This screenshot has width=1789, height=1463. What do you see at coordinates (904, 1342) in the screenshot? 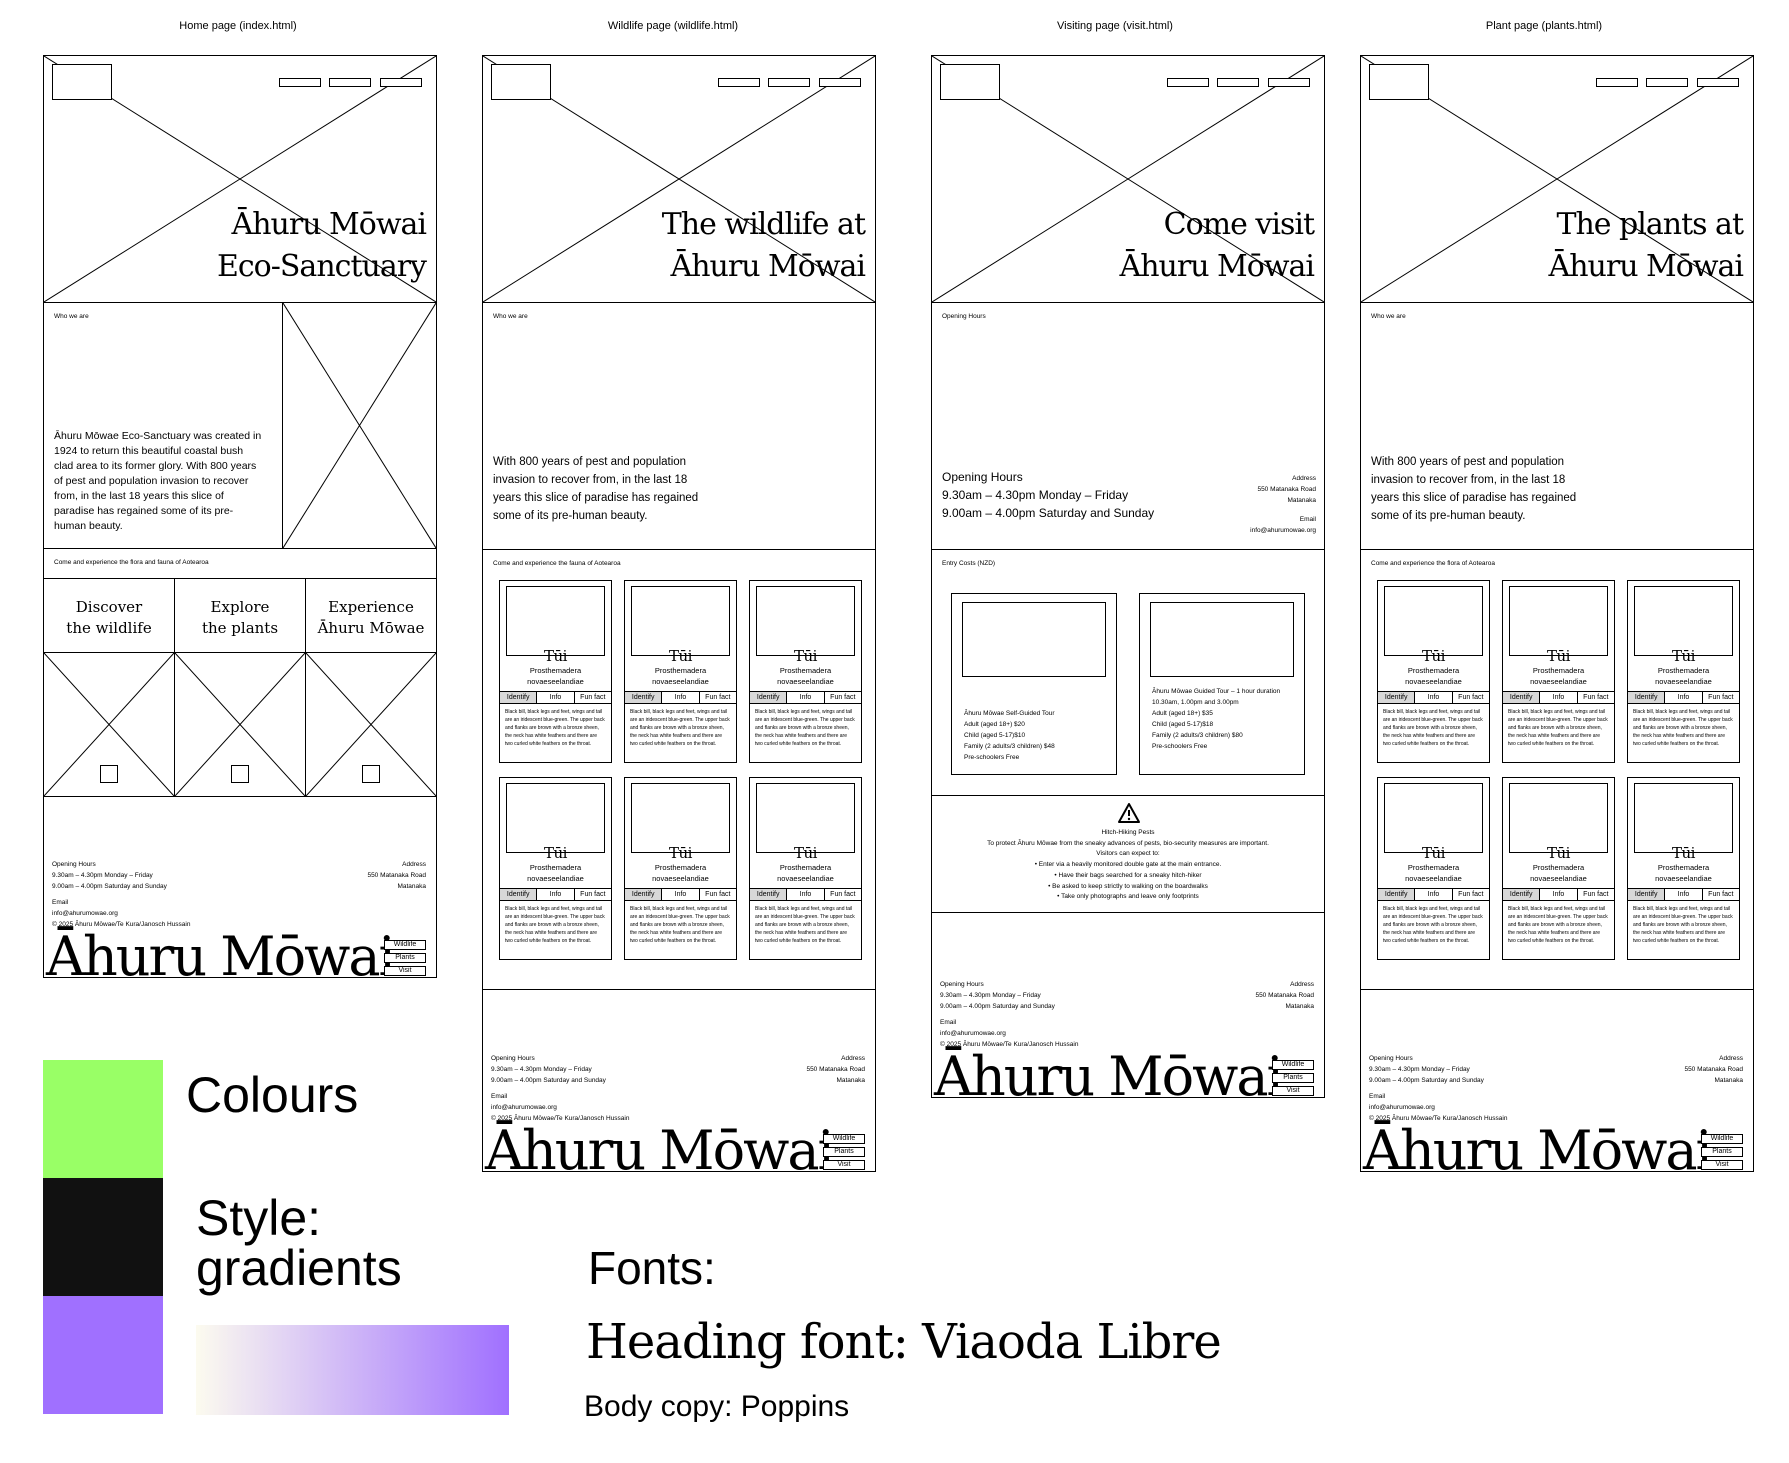
I see `heading-font-sample: Heading font: Viaoda Libre` at bounding box center [904, 1342].